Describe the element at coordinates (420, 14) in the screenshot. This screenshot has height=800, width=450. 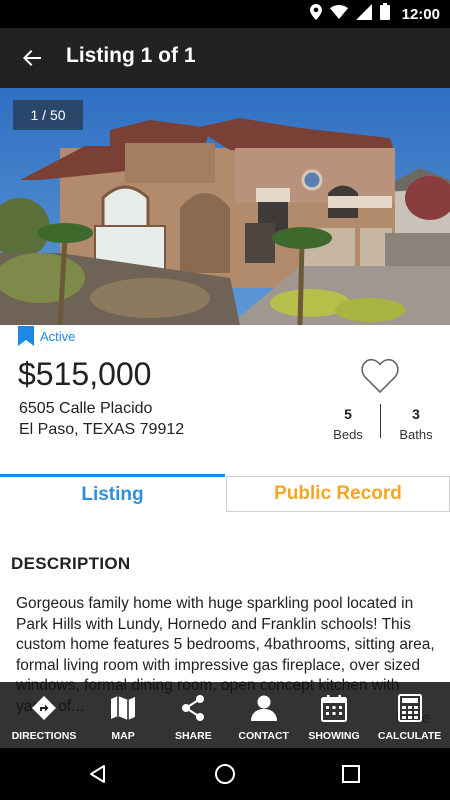
I see `status-time: 12:00` at that location.